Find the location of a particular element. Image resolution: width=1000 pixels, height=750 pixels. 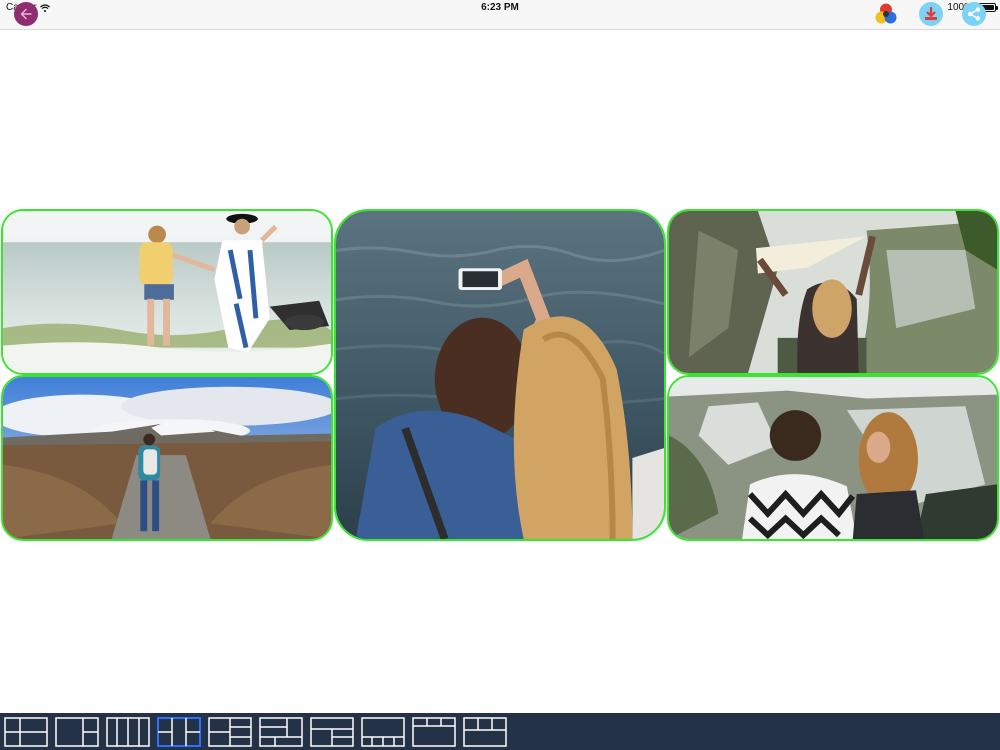

layout-offset-blocks-icon is located at coordinates (281, 731).